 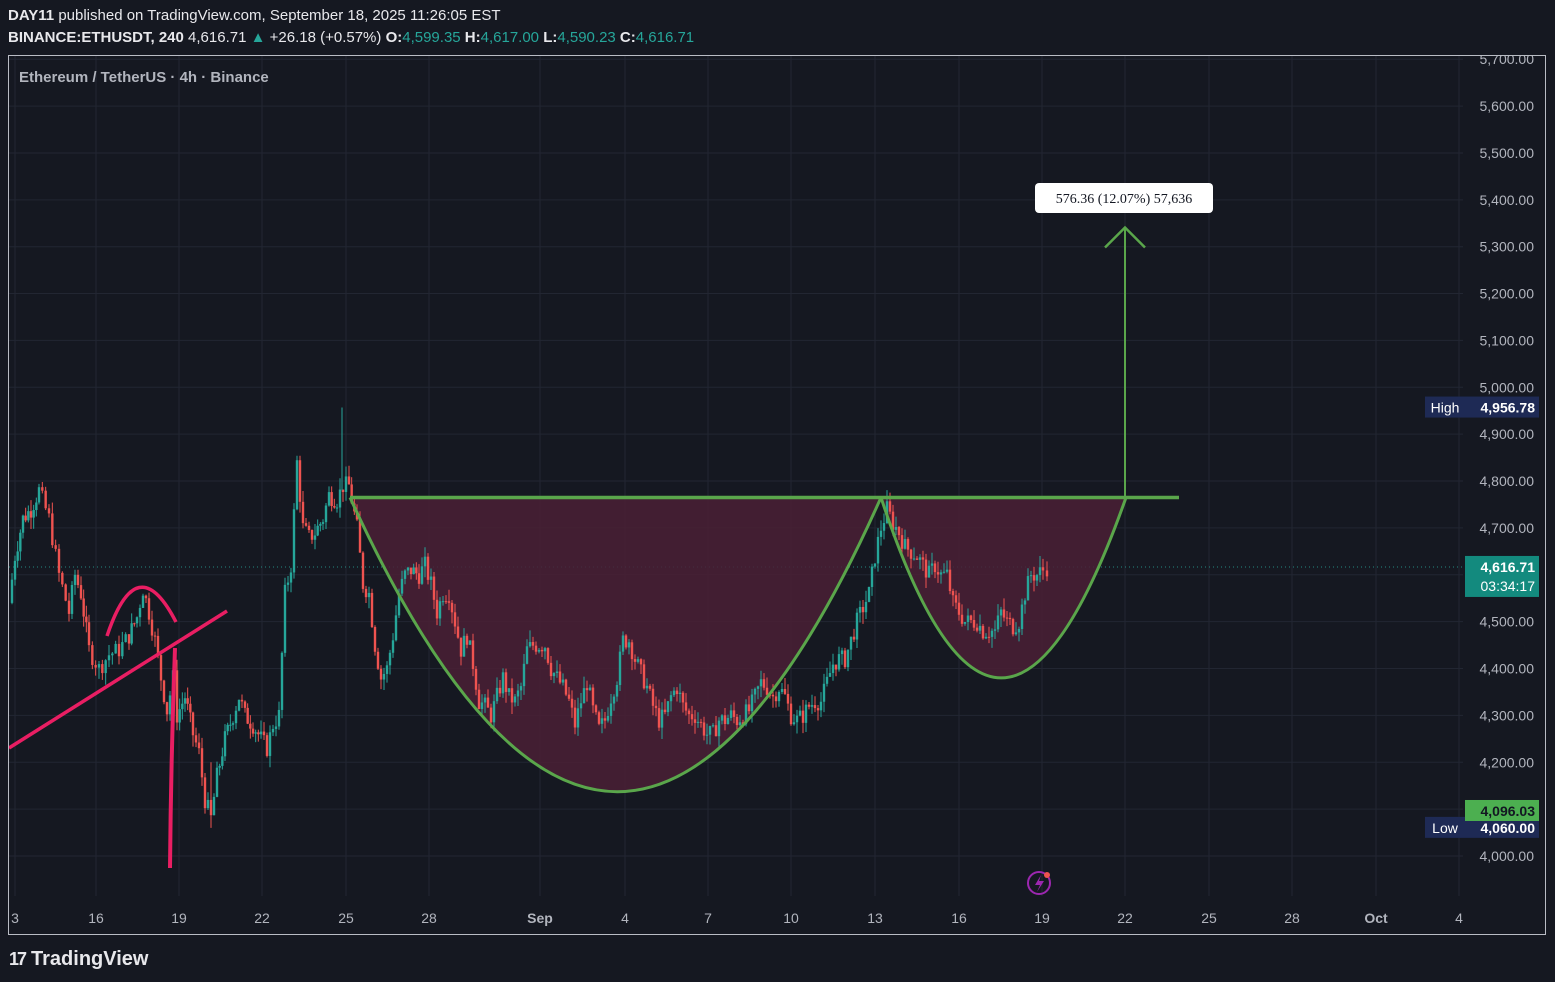 What do you see at coordinates (1124, 198) in the screenshot?
I see `measure-tooltip: 576.36 (12.07%) 57,636` at bounding box center [1124, 198].